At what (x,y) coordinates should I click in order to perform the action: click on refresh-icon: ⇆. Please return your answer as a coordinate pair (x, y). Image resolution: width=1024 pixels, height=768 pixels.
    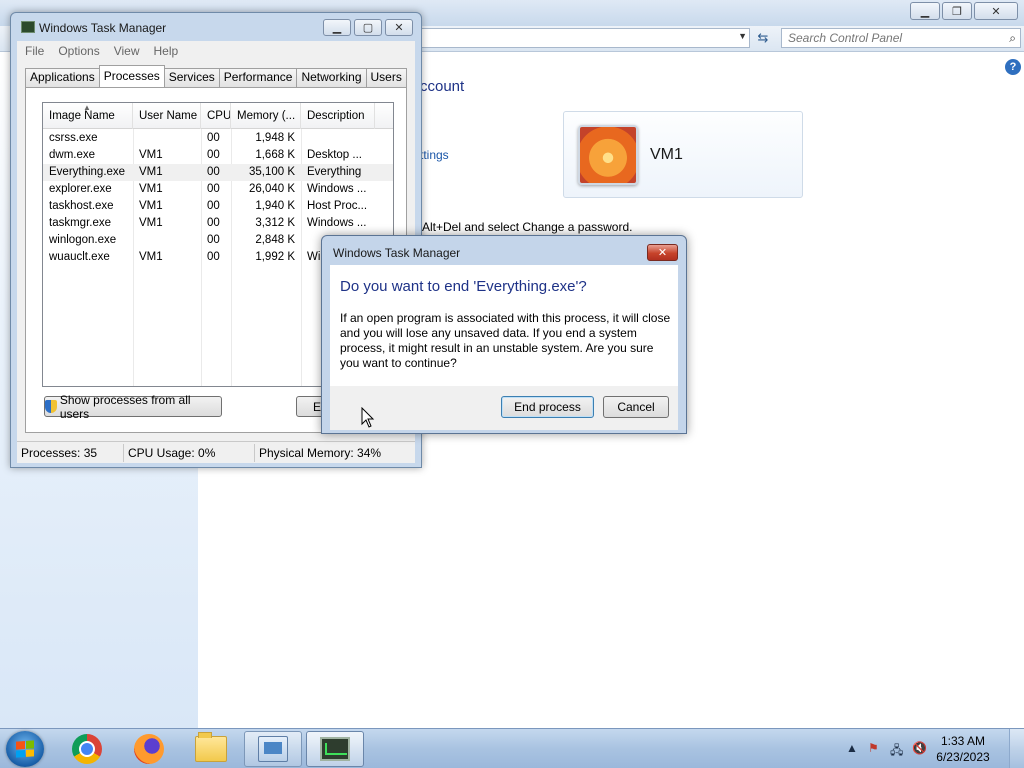
    Looking at the image, I should click on (763, 37).